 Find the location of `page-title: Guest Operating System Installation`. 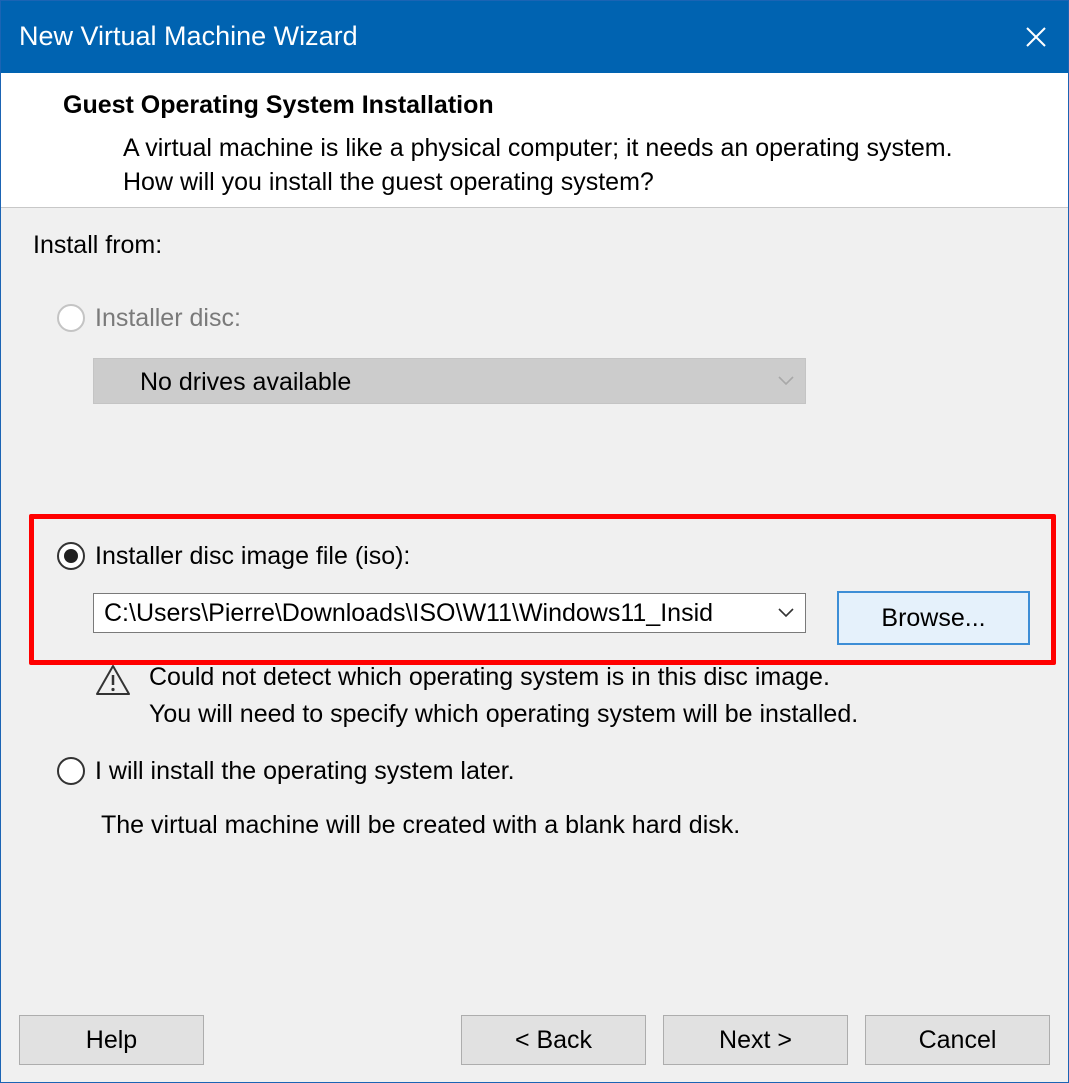

page-title: Guest Operating System Installation is located at coordinates (278, 105).